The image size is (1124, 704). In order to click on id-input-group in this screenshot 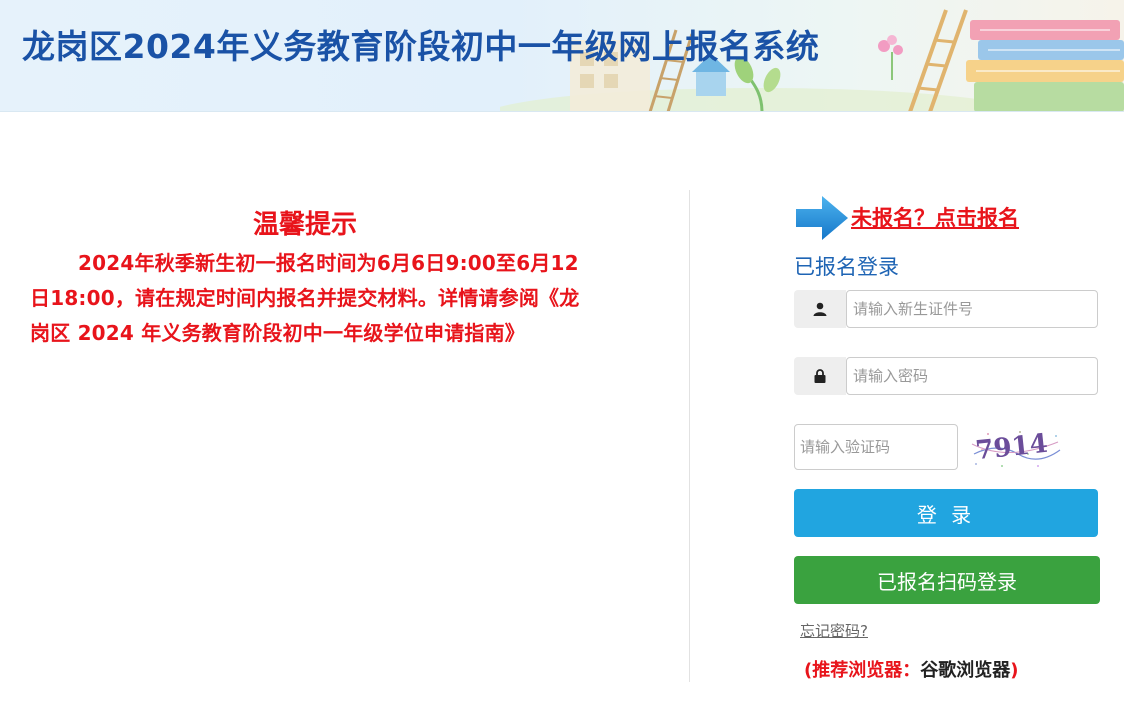, I will do `click(946, 309)`.